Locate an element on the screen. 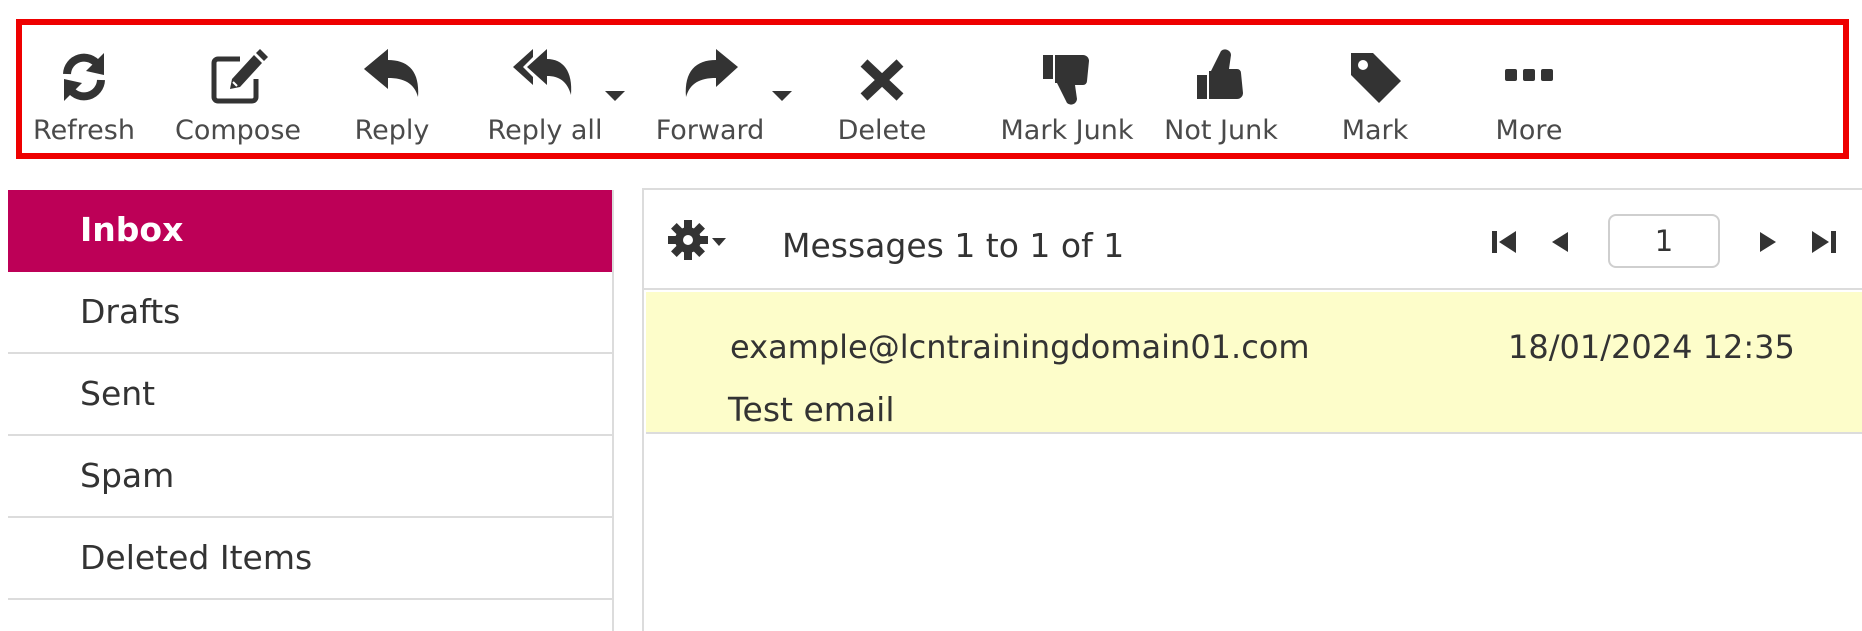 The height and width of the screenshot is (631, 1862). more-icon is located at coordinates (1529, 77).